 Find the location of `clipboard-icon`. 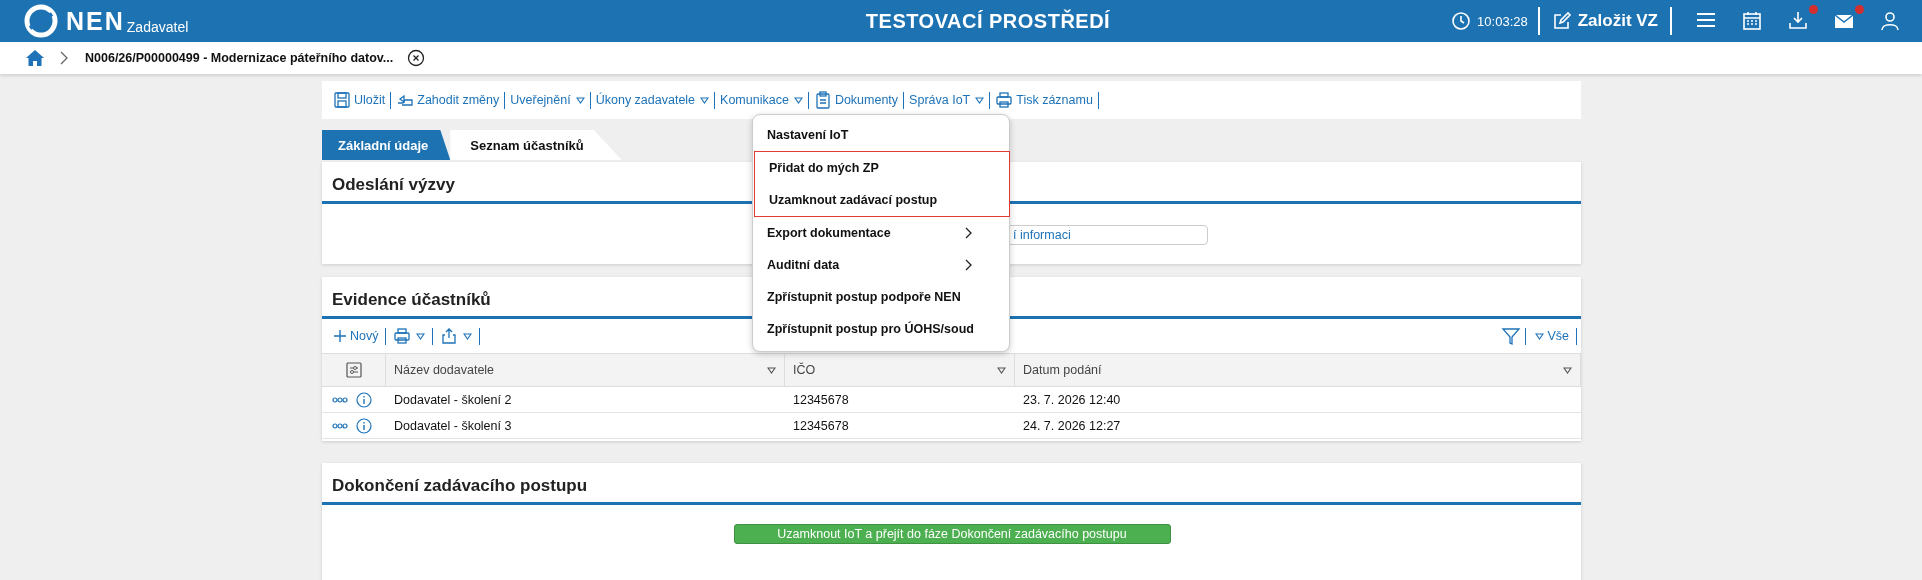

clipboard-icon is located at coordinates (822, 100).